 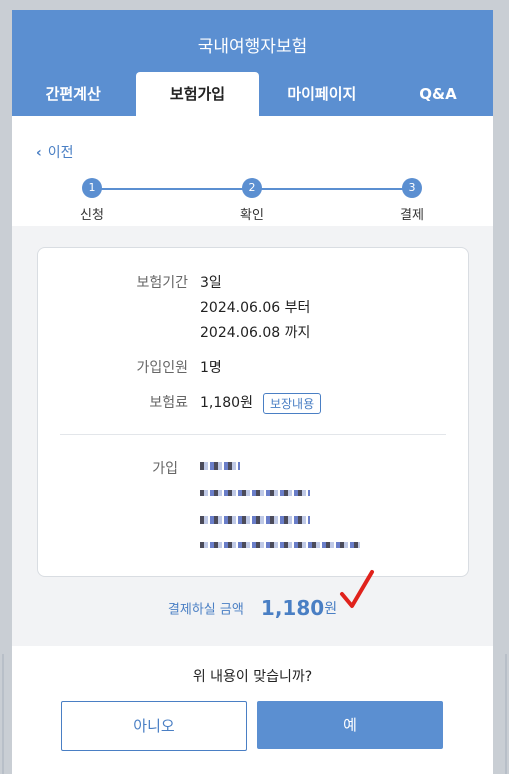 I want to click on check-mark-icon, so click(x=357, y=589).